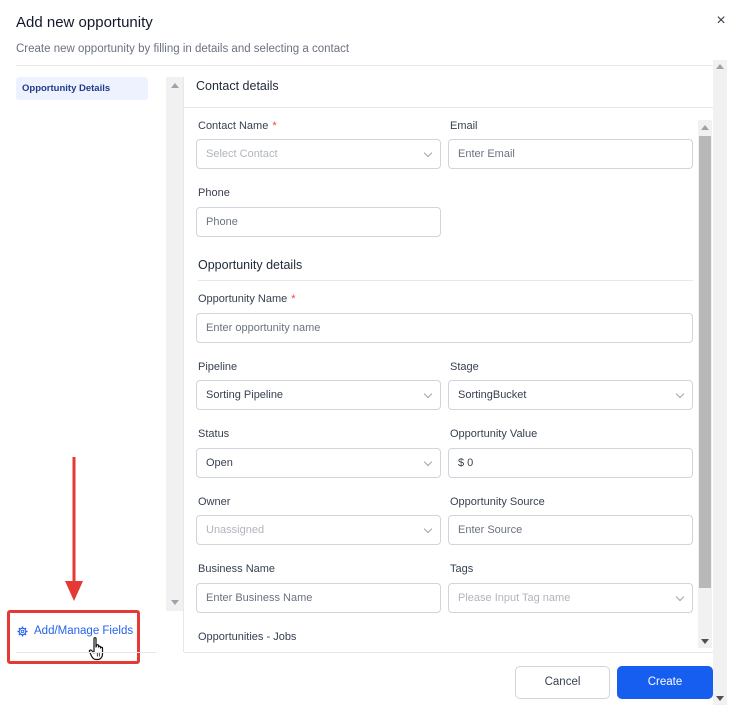 This screenshot has width=745, height=721. I want to click on contact-name-label: Contact Name *, so click(237, 126).